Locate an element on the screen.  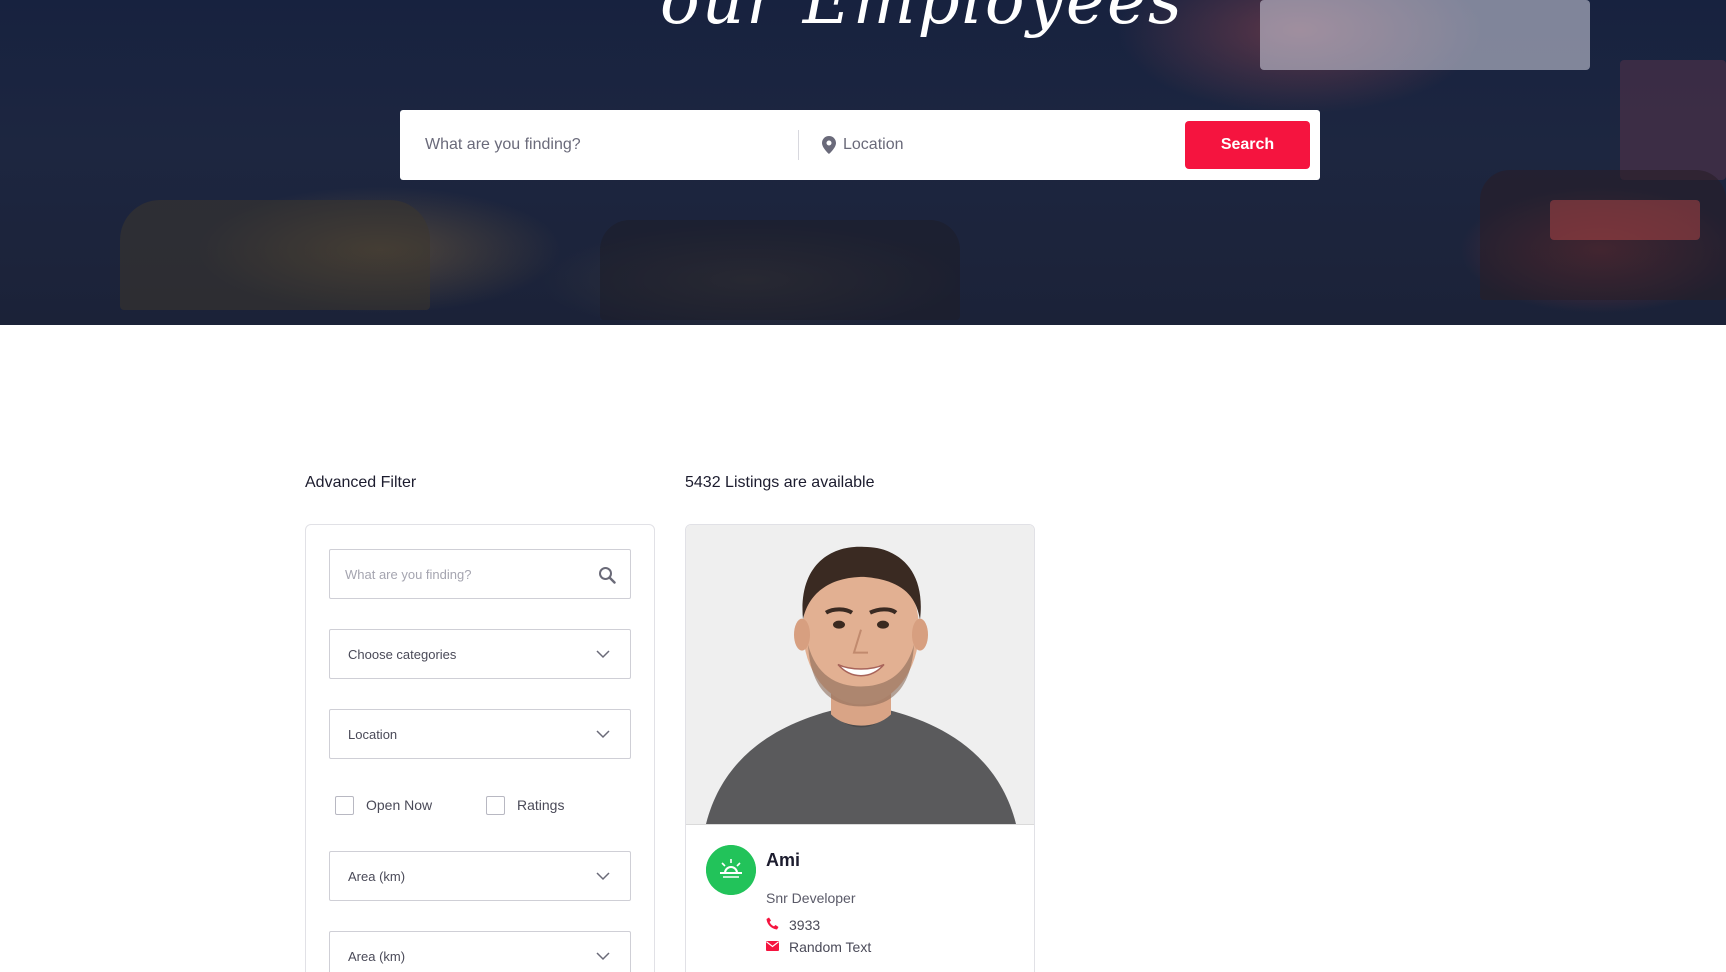
listings-count-heading: 5432 Listings are available is located at coordinates (780, 482).